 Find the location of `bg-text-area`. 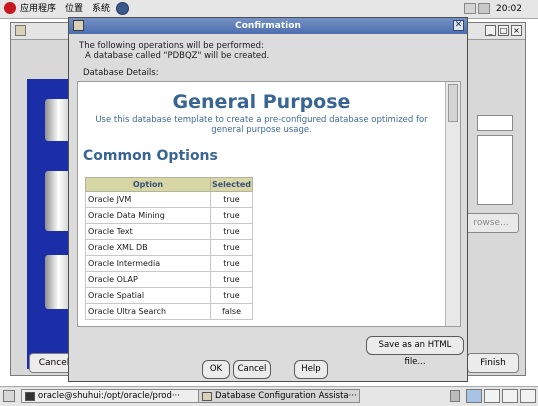

bg-text-area is located at coordinates (495, 170).